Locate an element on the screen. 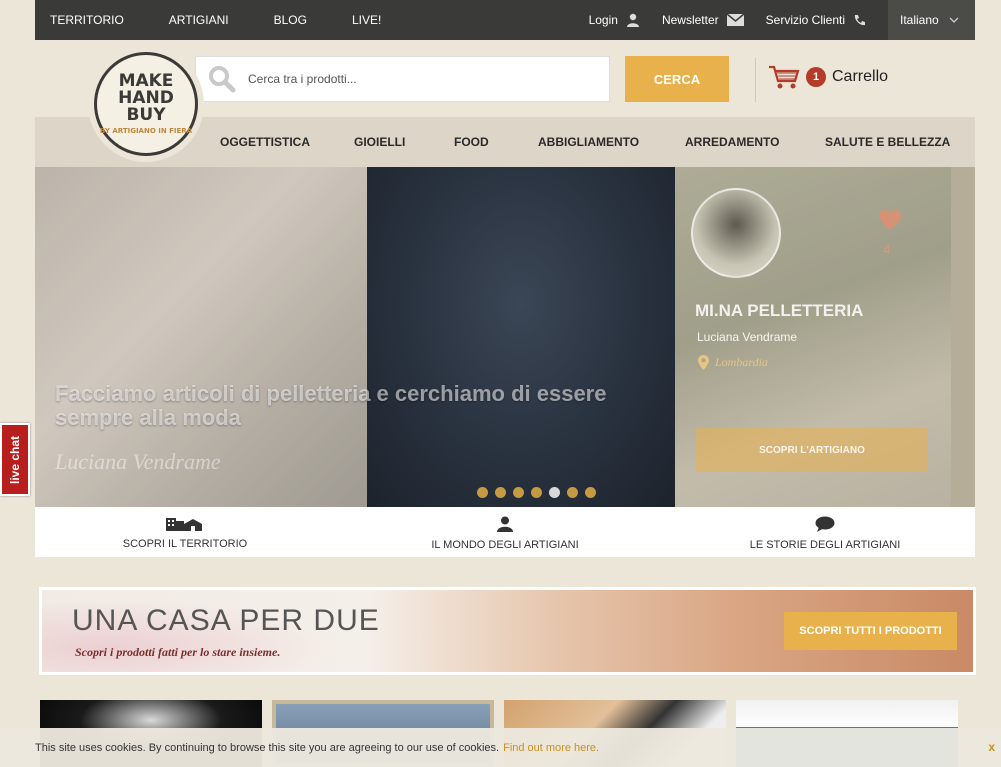 Image resolution: width=1001 pixels, height=767 pixels. live-chat-tab: live chat is located at coordinates (15, 459).